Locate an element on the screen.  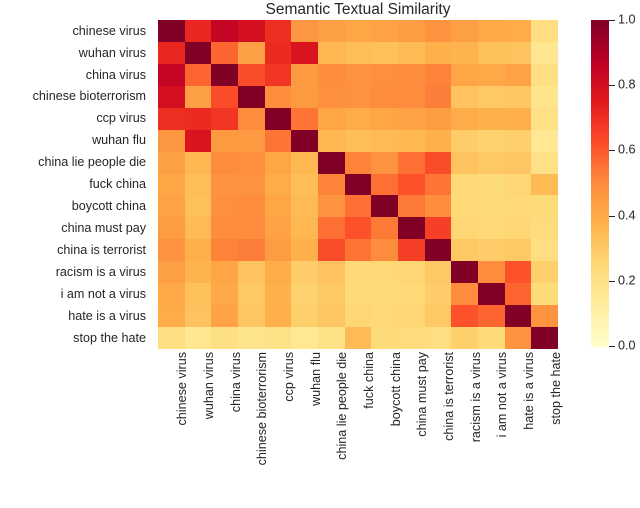
y-axis-tick-label: fuck china is located at coordinates (117, 184).